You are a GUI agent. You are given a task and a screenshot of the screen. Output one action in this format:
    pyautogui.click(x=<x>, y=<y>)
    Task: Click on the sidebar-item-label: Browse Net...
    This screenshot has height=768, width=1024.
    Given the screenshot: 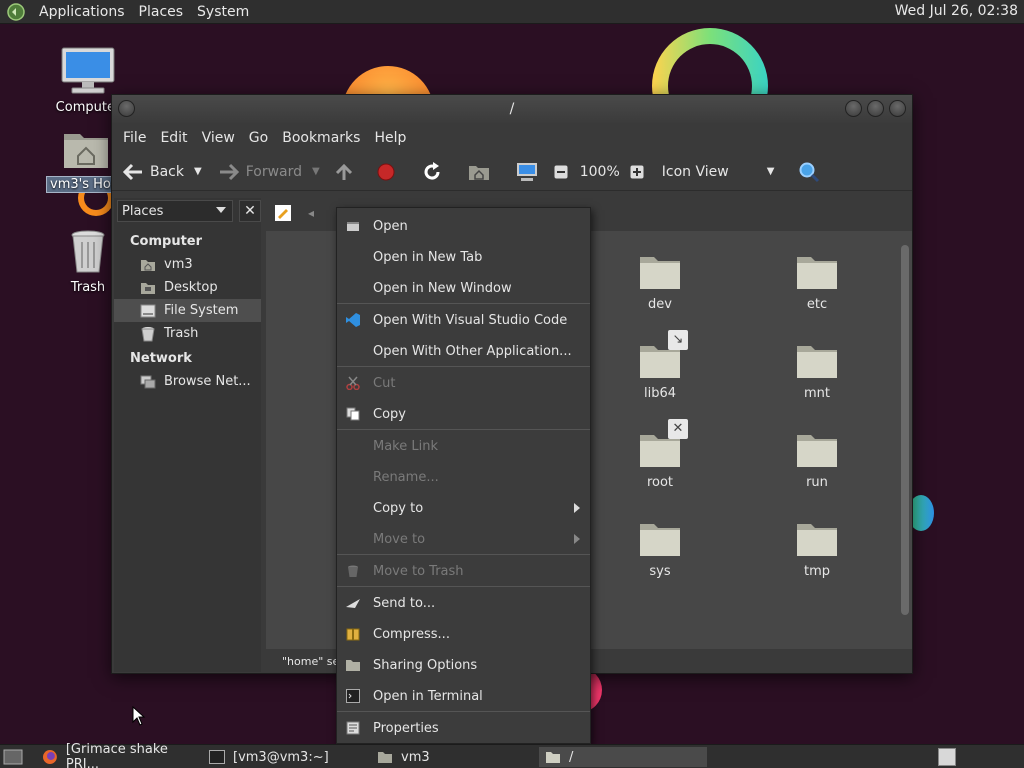 What is the action you would take?
    pyautogui.click(x=207, y=381)
    